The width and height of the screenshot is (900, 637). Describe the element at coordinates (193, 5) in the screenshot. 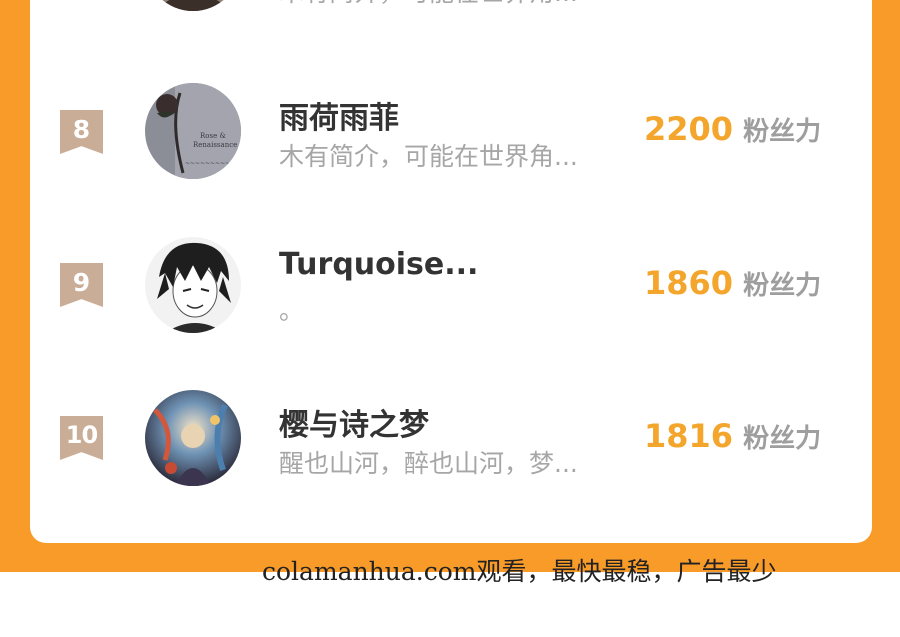

I see `avatar` at that location.